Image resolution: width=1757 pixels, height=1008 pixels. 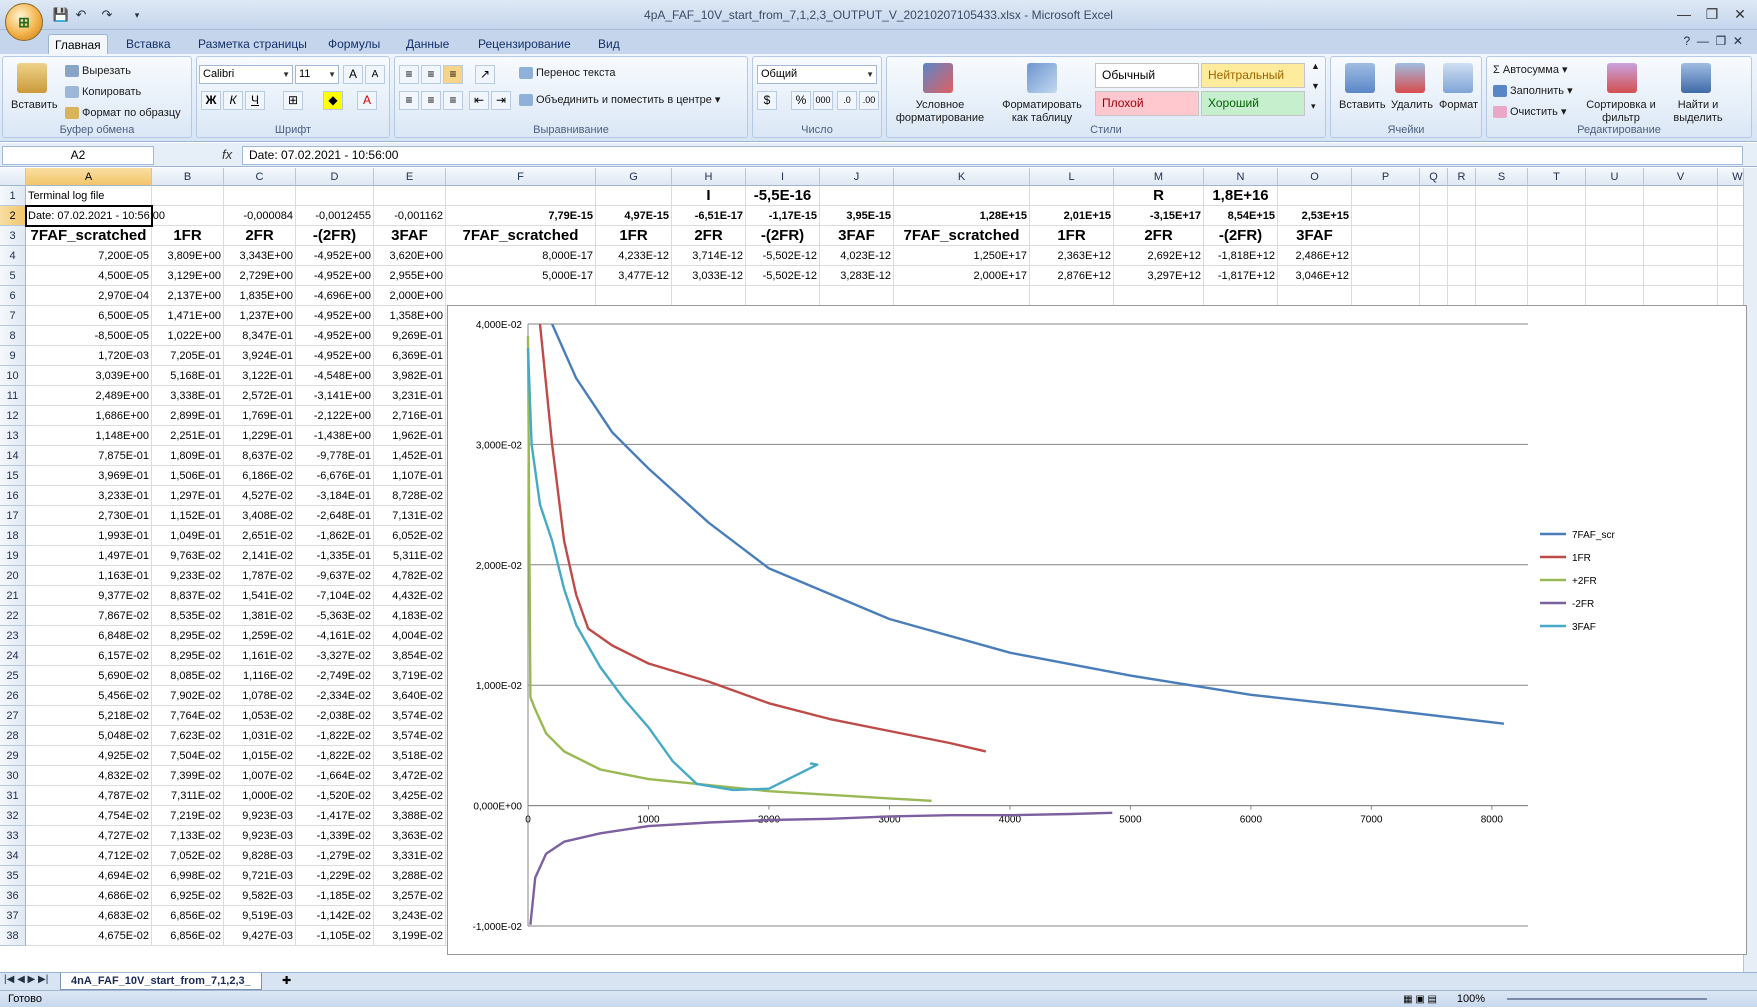 What do you see at coordinates (410, 856) in the screenshot?
I see `cell-E34: 3,331E-02` at bounding box center [410, 856].